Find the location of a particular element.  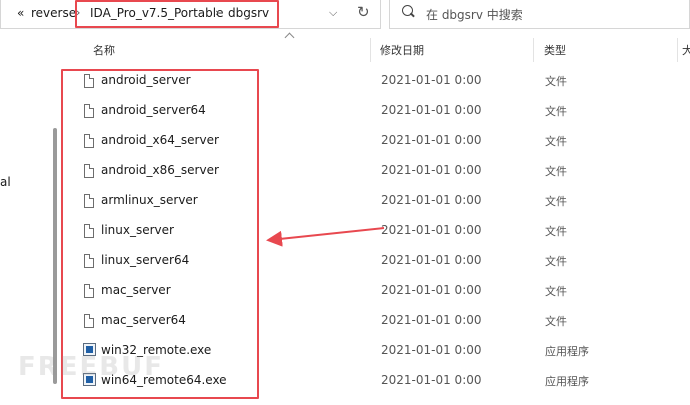

refresh-icon: ↻ is located at coordinates (363, 12).